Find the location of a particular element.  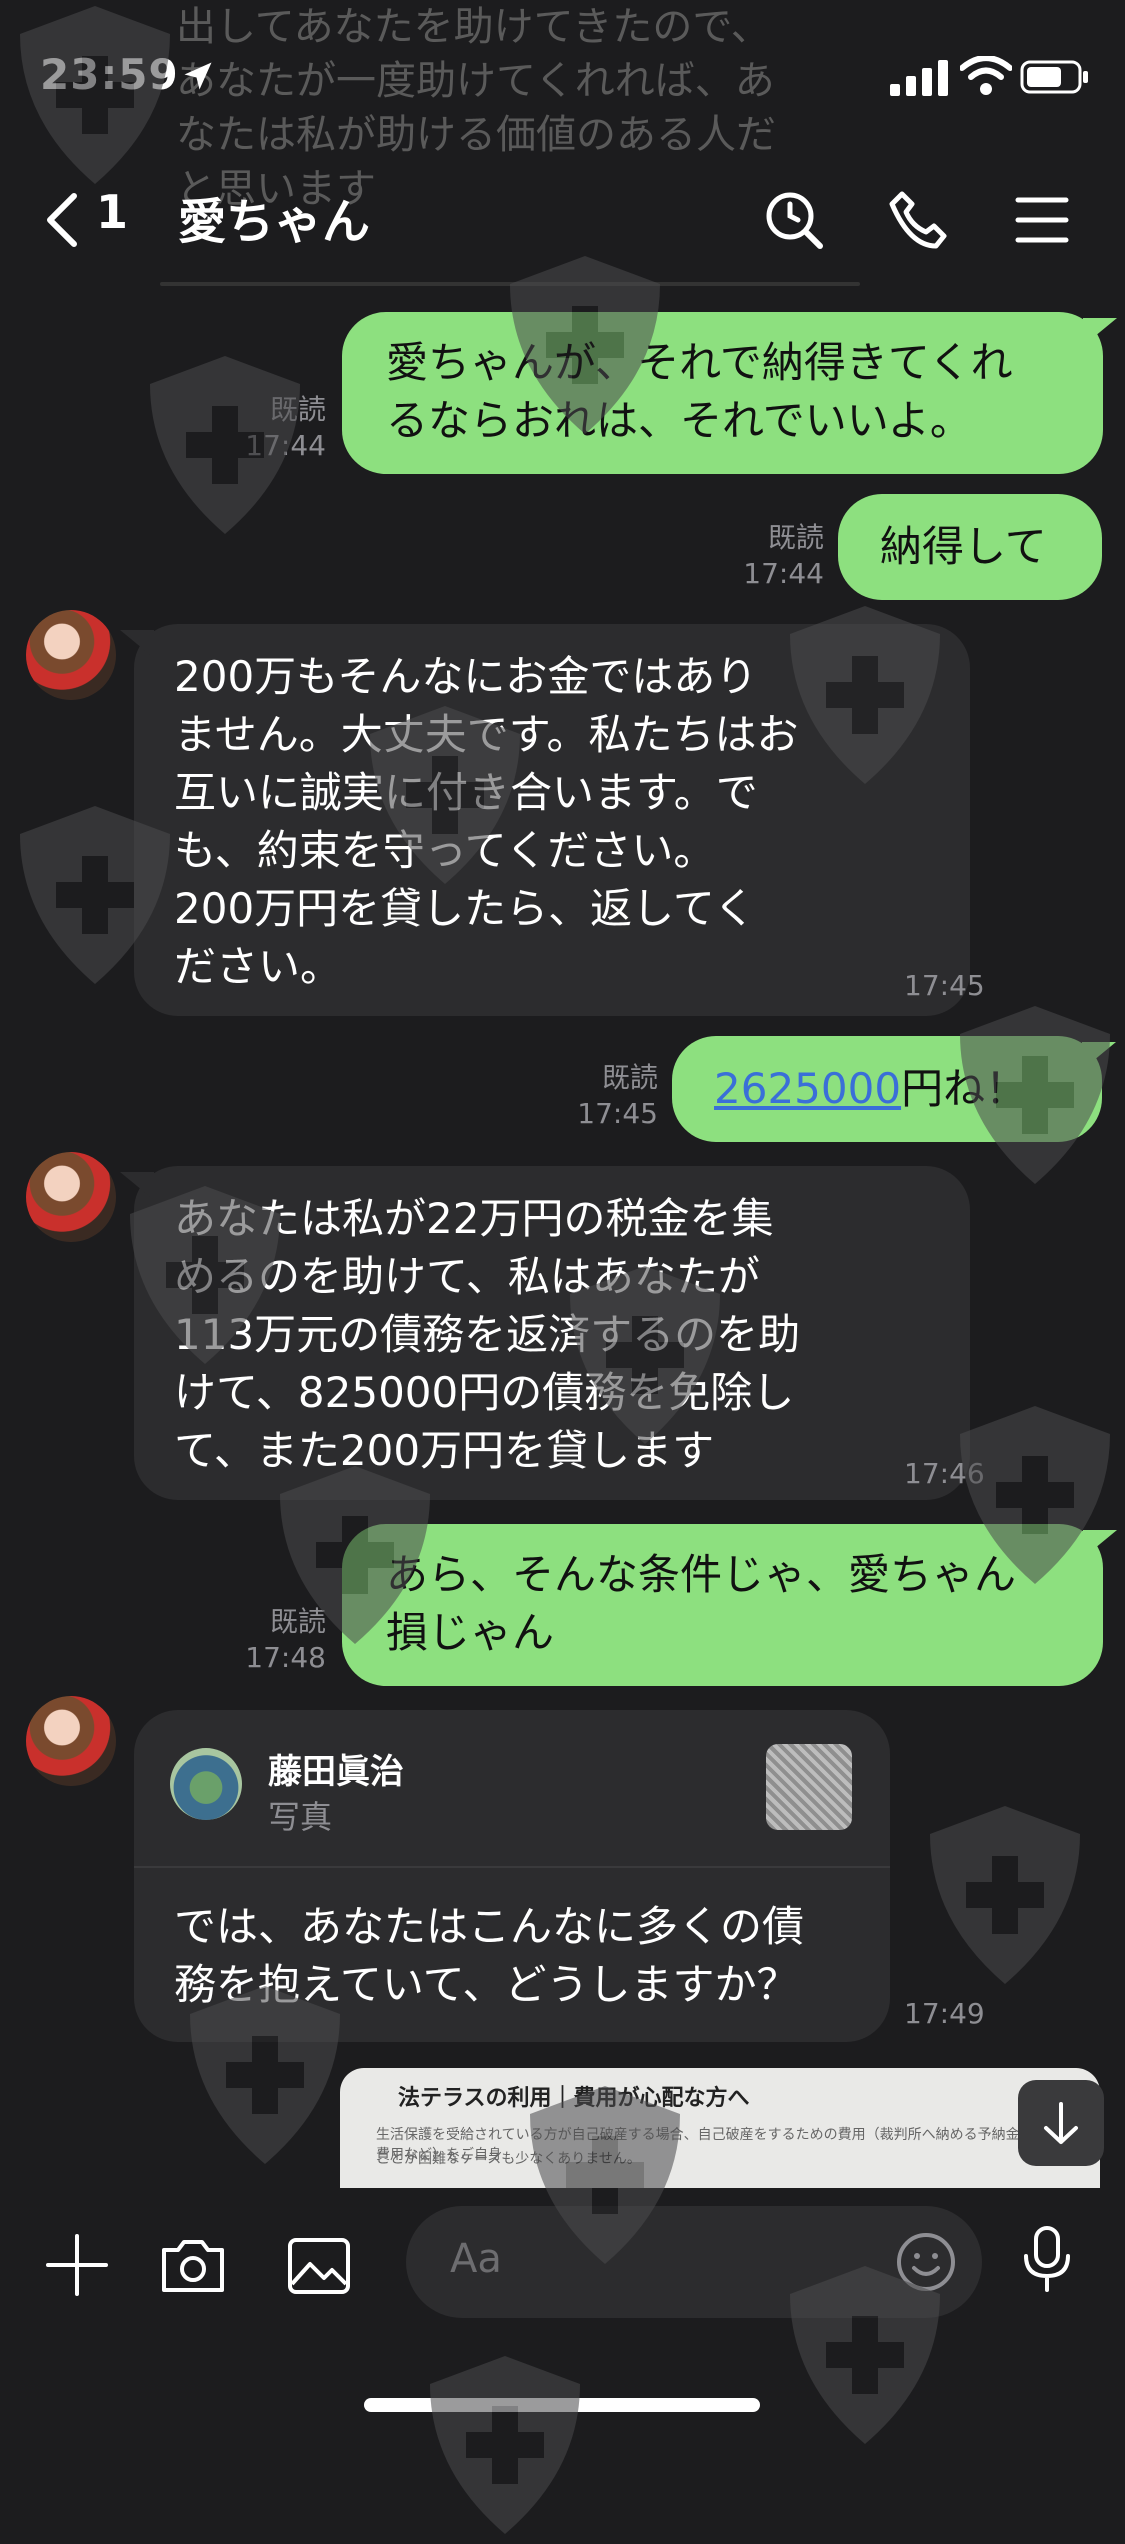

chevron-left-icon is located at coordinates (62, 220).